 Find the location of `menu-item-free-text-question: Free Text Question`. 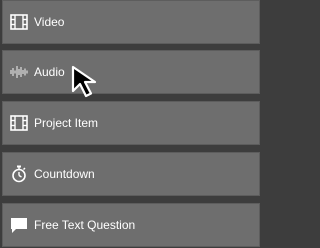

menu-item-free-text-question: Free Text Question is located at coordinates (131, 225).